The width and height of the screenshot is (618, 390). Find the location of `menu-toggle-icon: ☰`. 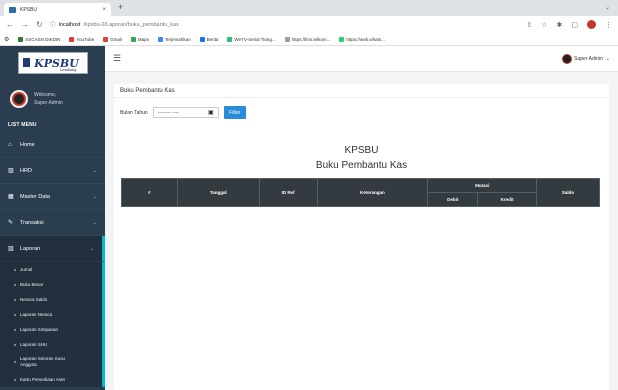

menu-toggle-icon: ☰ is located at coordinates (117, 58).